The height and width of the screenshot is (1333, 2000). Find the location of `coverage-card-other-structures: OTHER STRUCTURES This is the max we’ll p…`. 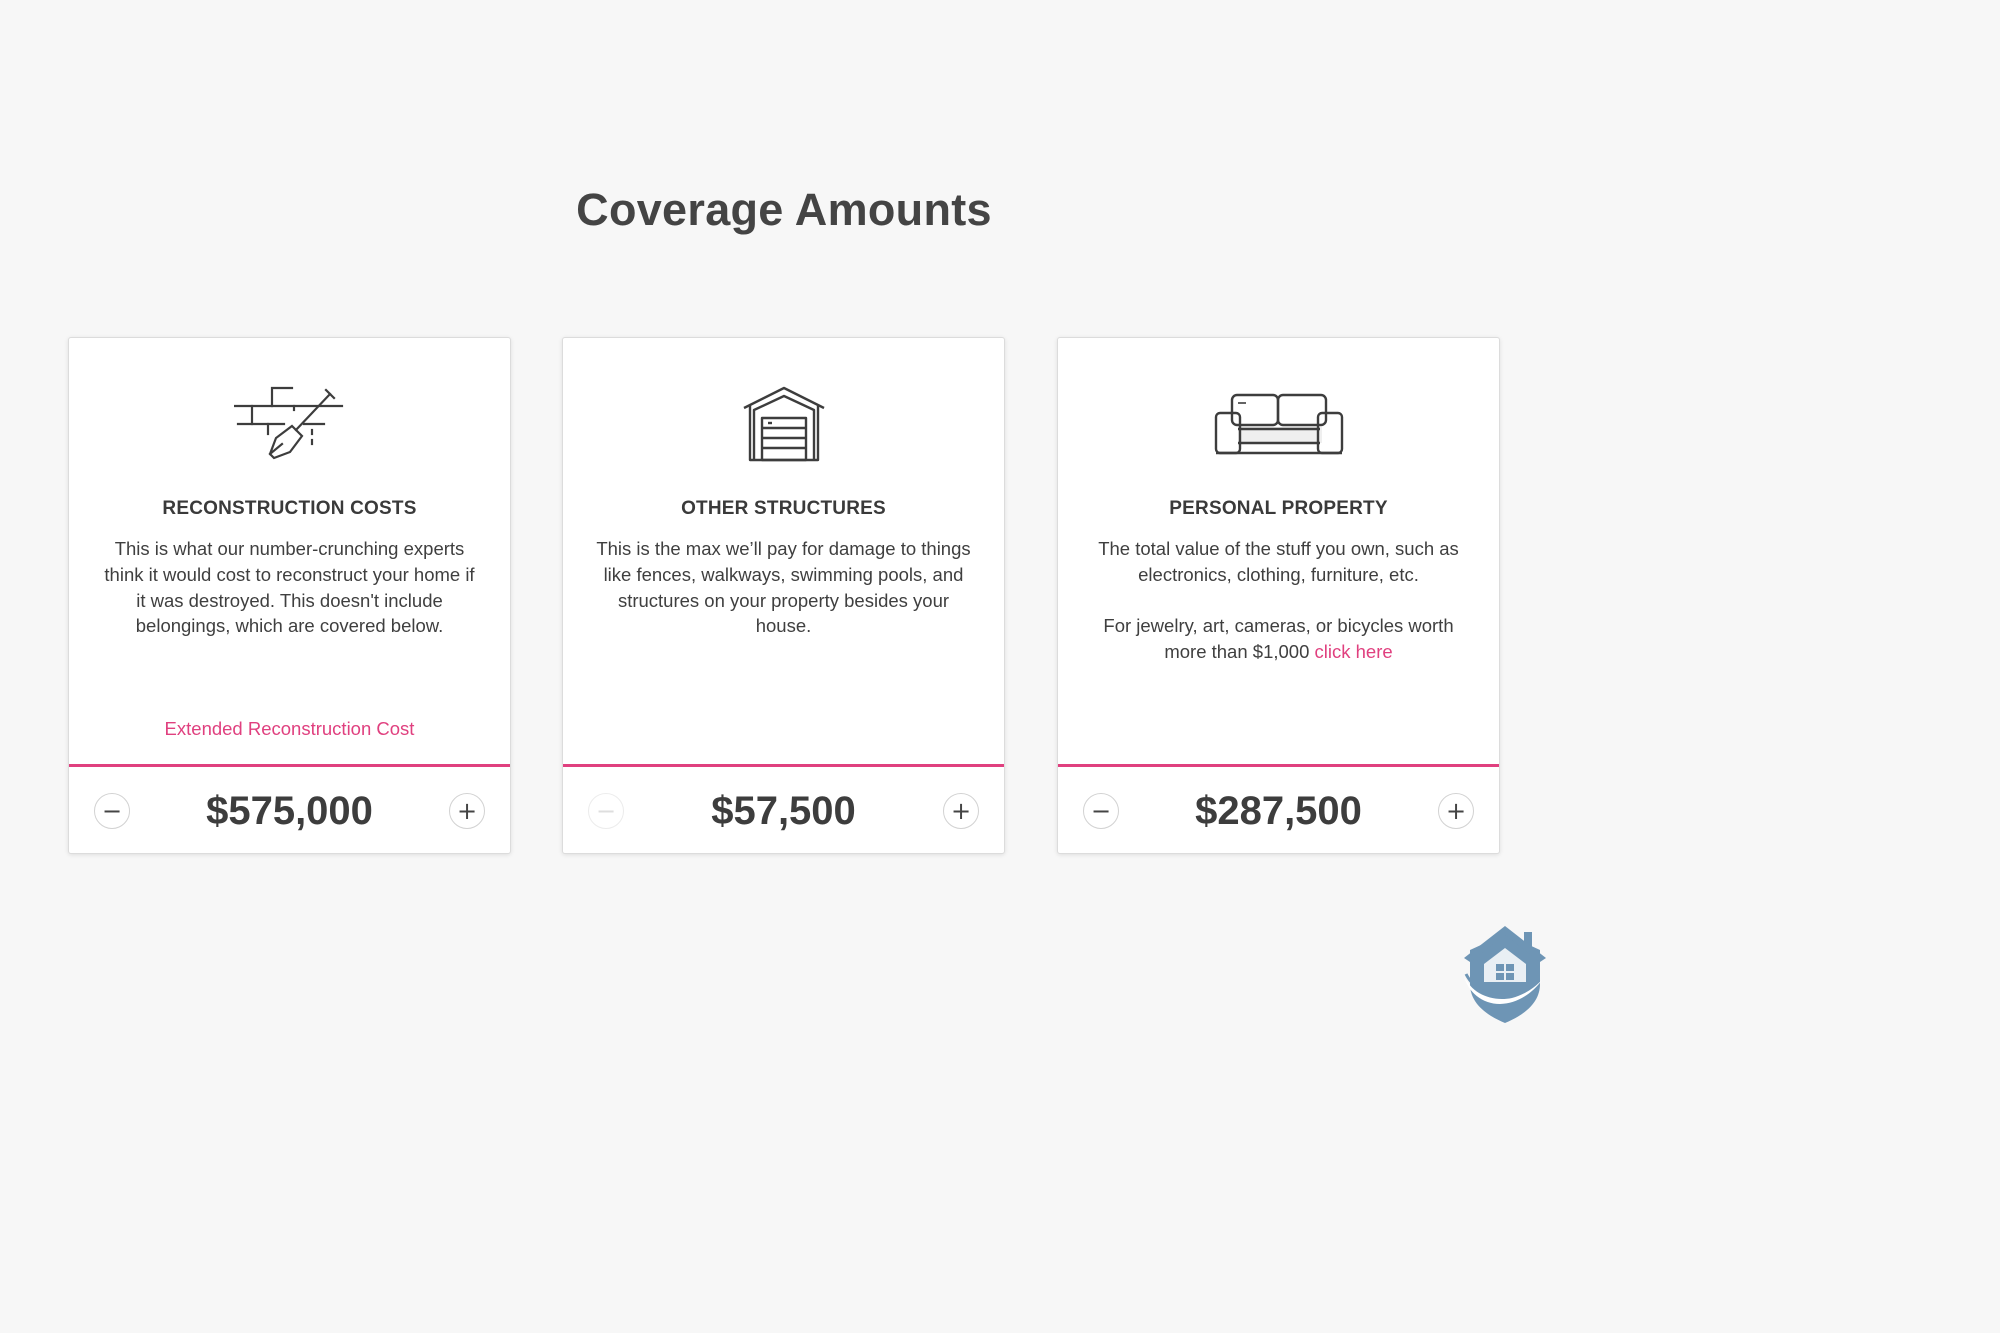

coverage-card-other-structures: OTHER STRUCTURES This is the max we’ll p… is located at coordinates (783, 595).